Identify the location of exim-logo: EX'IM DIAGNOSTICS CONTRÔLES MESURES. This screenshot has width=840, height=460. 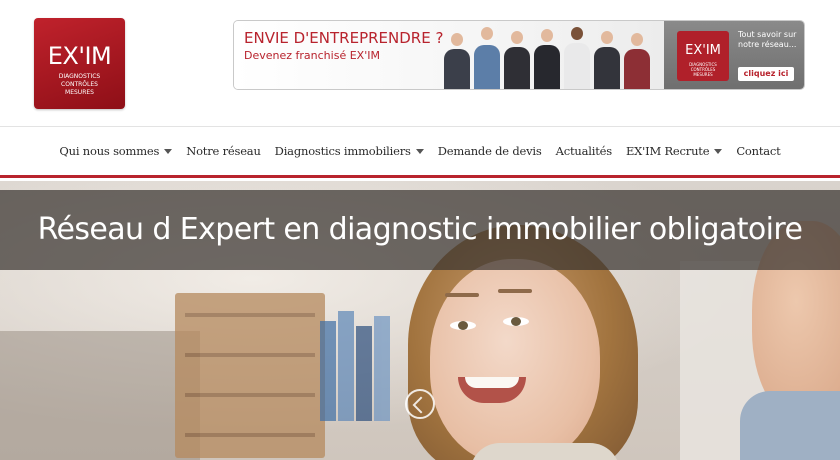
(79, 63).